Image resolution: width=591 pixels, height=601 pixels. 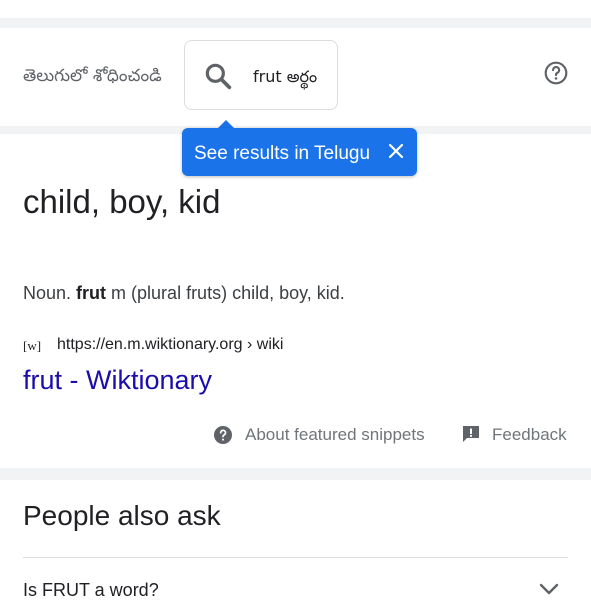 I want to click on snippet-answer: child, boy, kid, so click(x=122, y=201).